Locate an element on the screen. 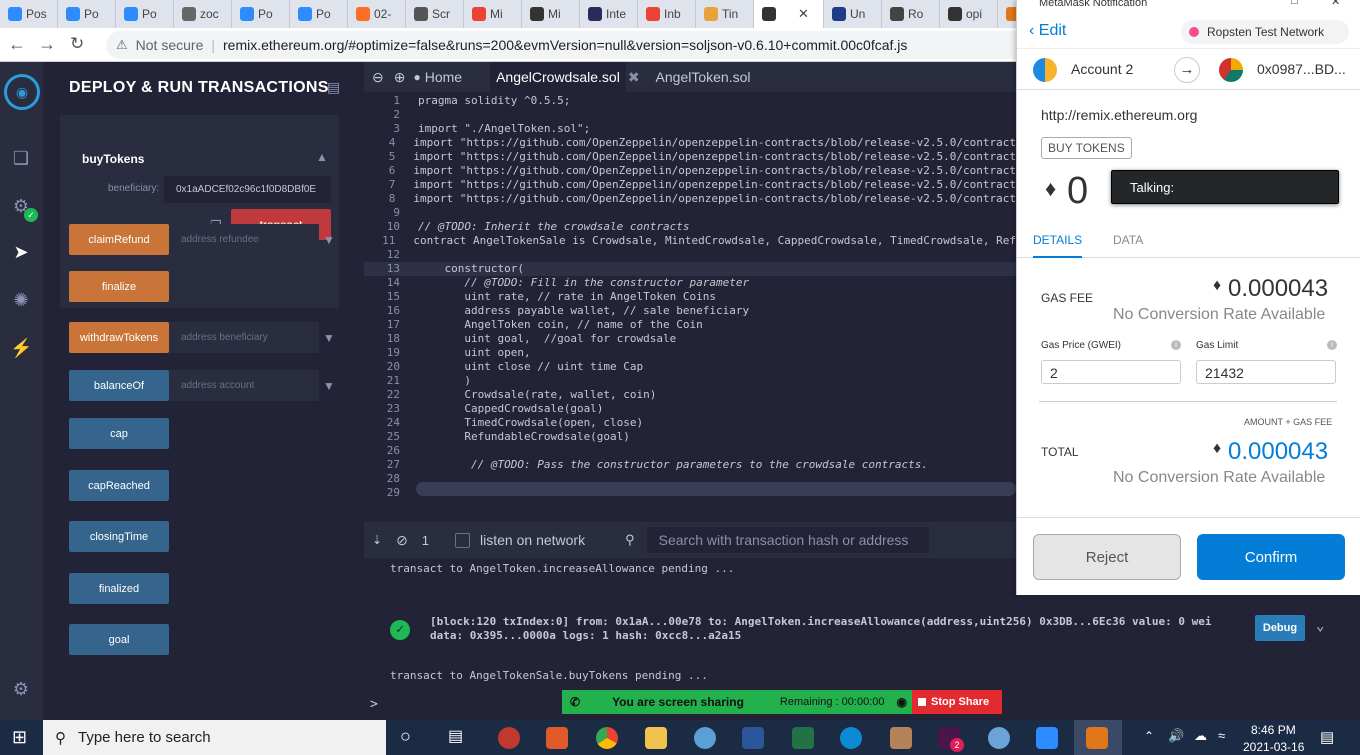 This screenshot has width=1360, height=755. zoom-out-icon: ⊖ is located at coordinates (378, 77).